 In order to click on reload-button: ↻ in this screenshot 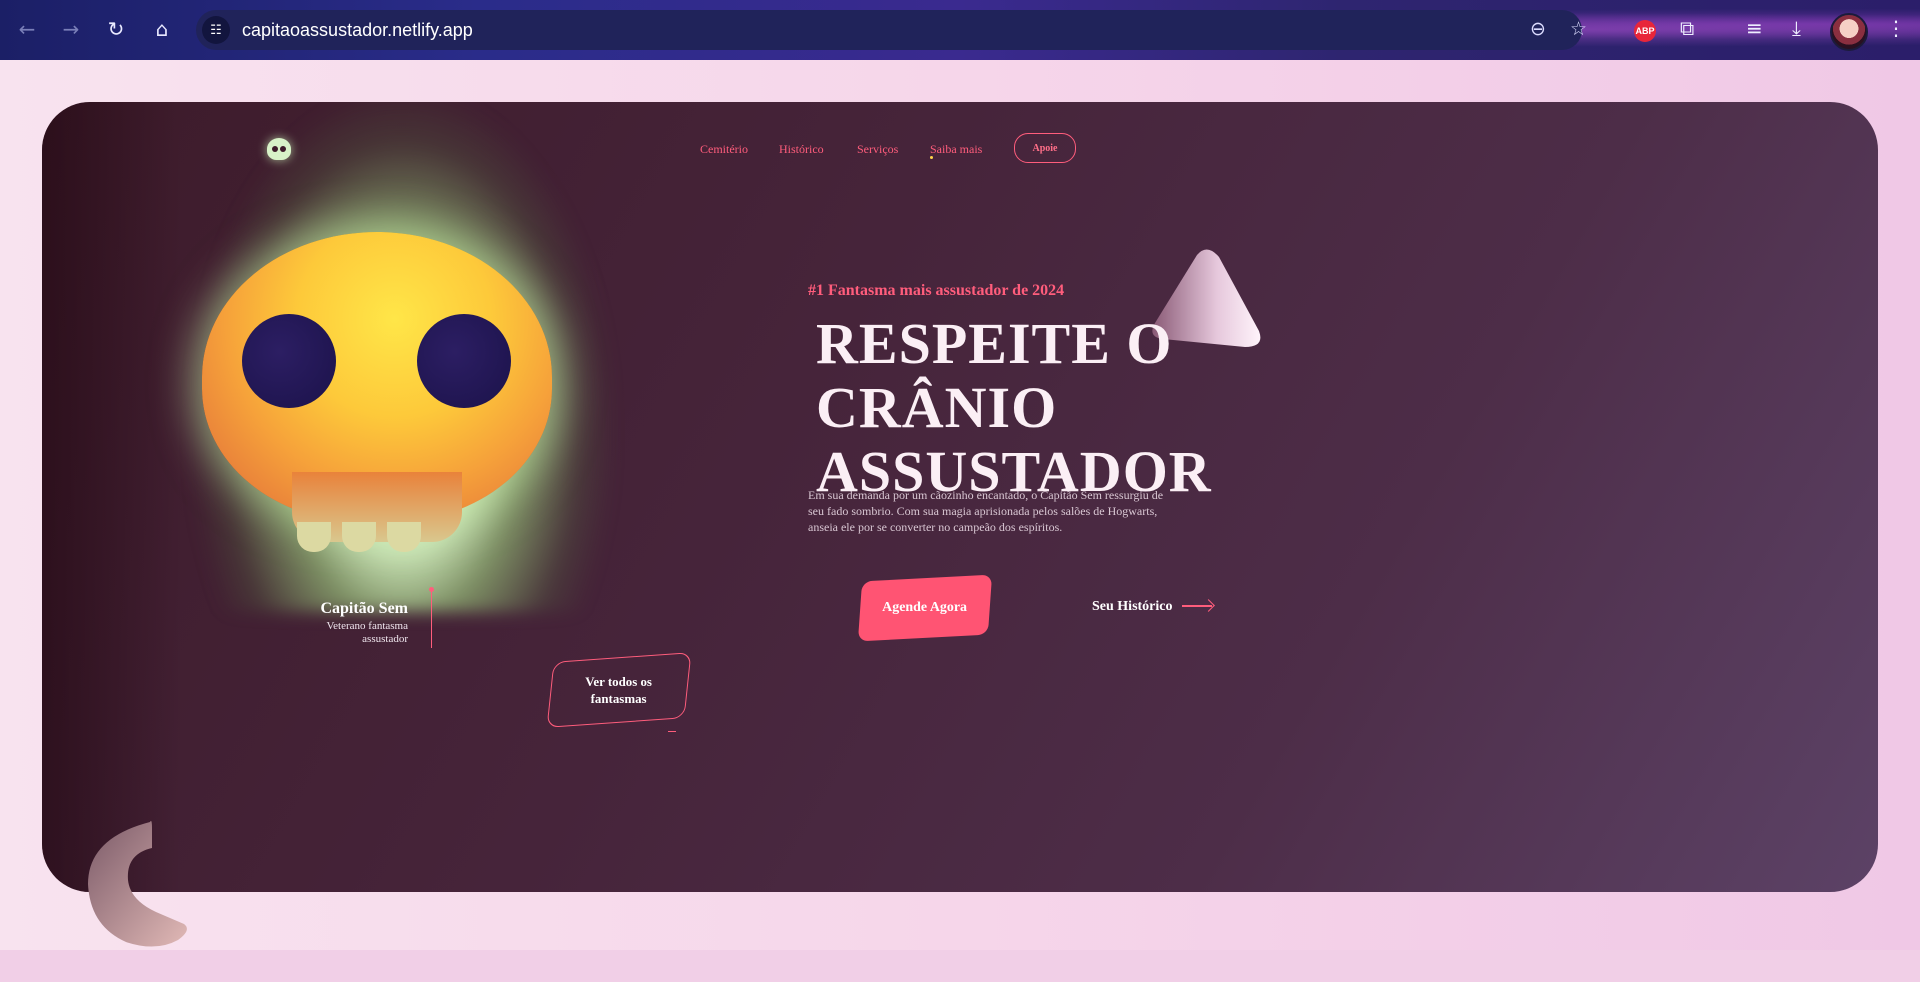, I will do `click(116, 29)`.